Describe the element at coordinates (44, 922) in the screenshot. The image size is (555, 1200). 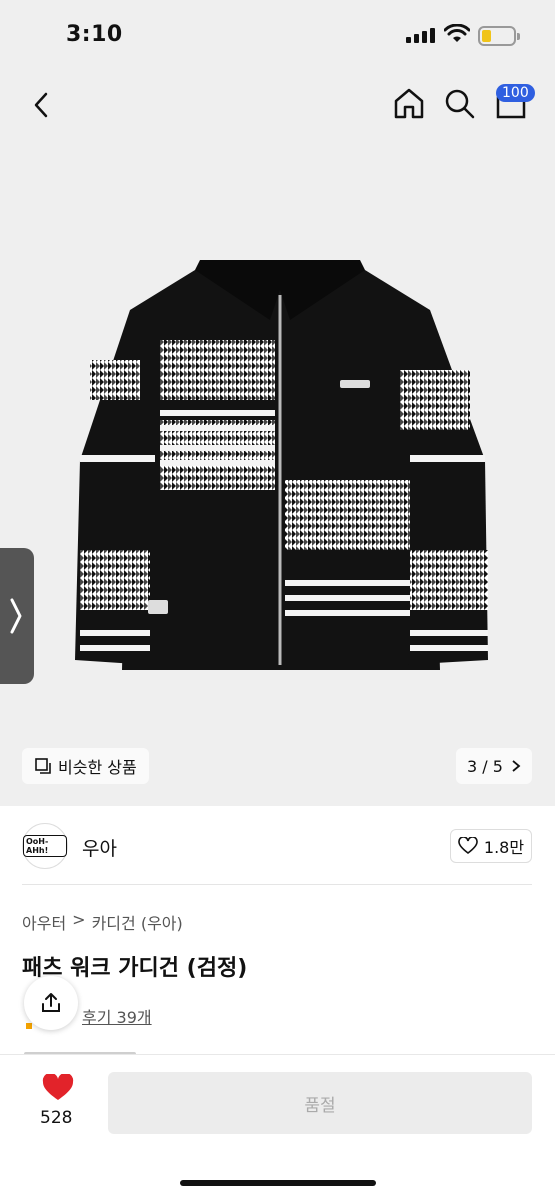
I see `breadcrumb-level1: 아우터` at that location.